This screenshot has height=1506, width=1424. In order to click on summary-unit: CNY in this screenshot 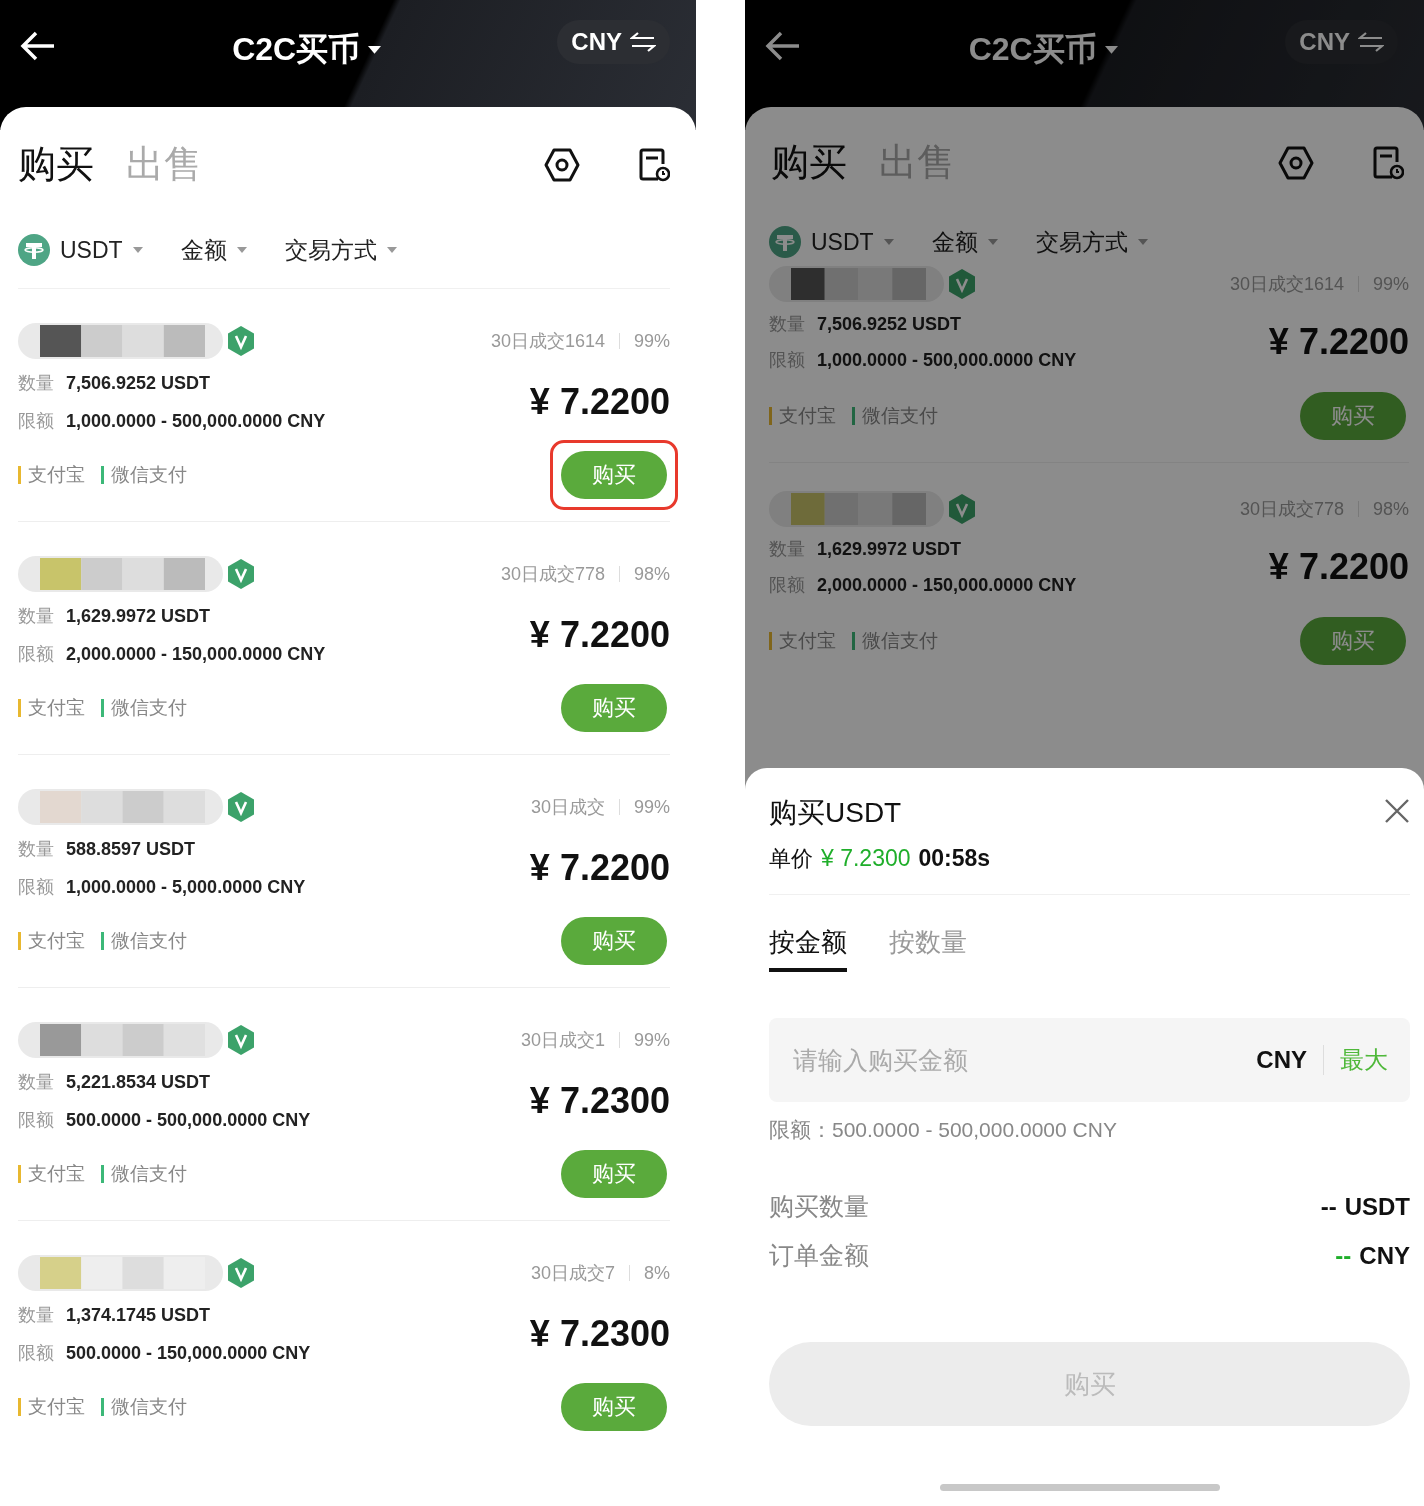, I will do `click(1384, 1255)`.